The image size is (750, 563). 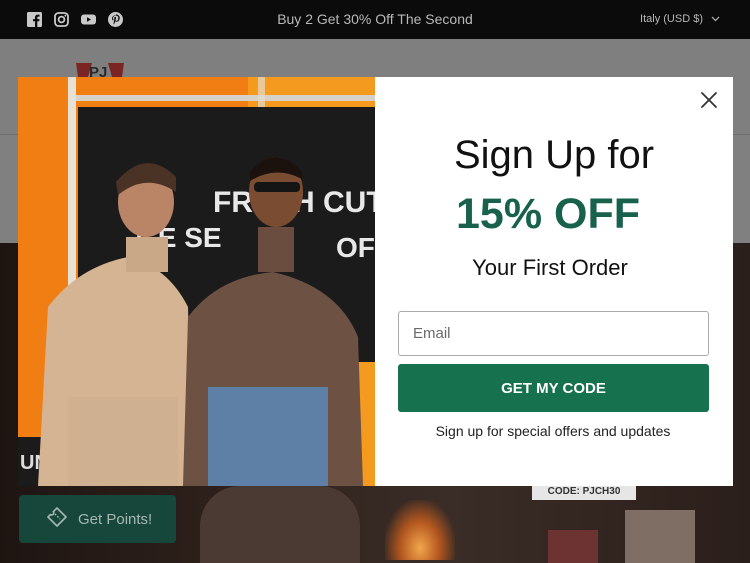 What do you see at coordinates (355, 247) in the screenshot?
I see `svg-text: OF` at bounding box center [355, 247].